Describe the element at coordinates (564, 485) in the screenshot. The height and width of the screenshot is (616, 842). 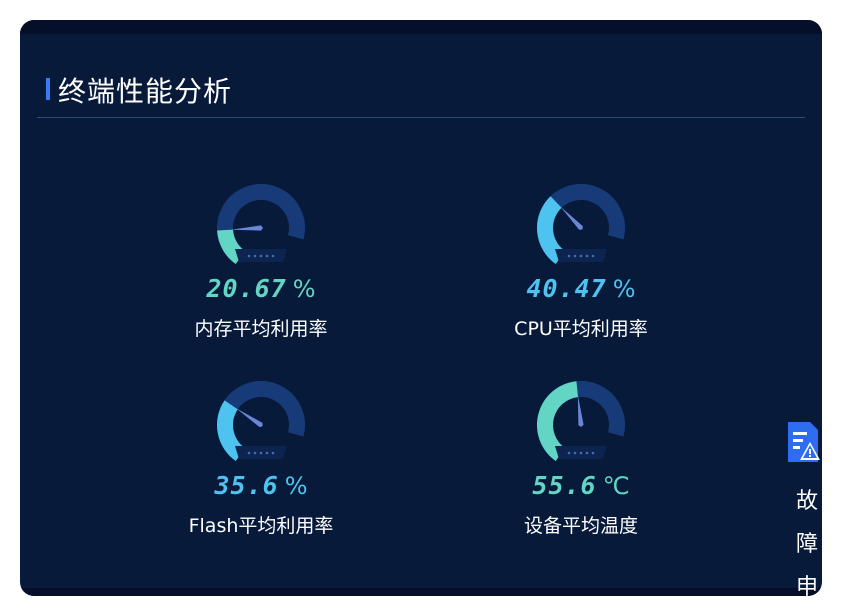
I see `gauge-value: 55.6` at that location.